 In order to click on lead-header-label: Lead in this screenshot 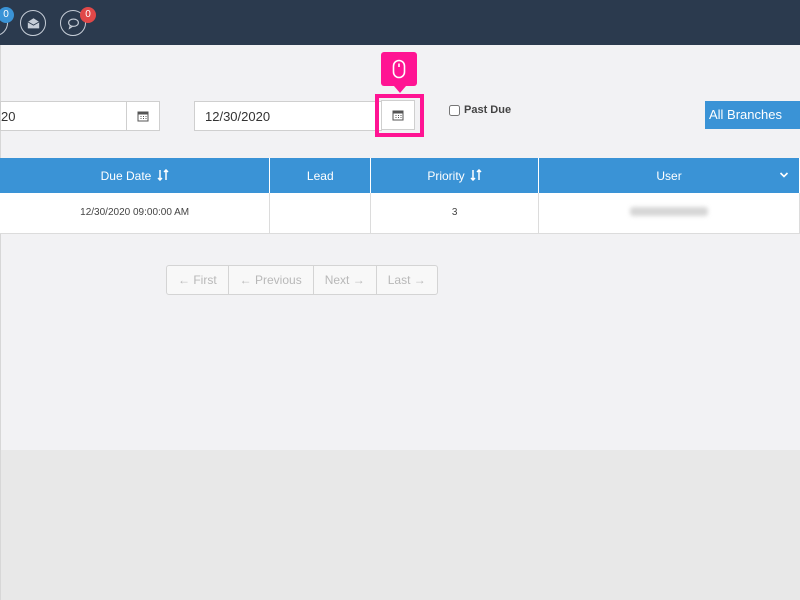, I will do `click(320, 175)`.